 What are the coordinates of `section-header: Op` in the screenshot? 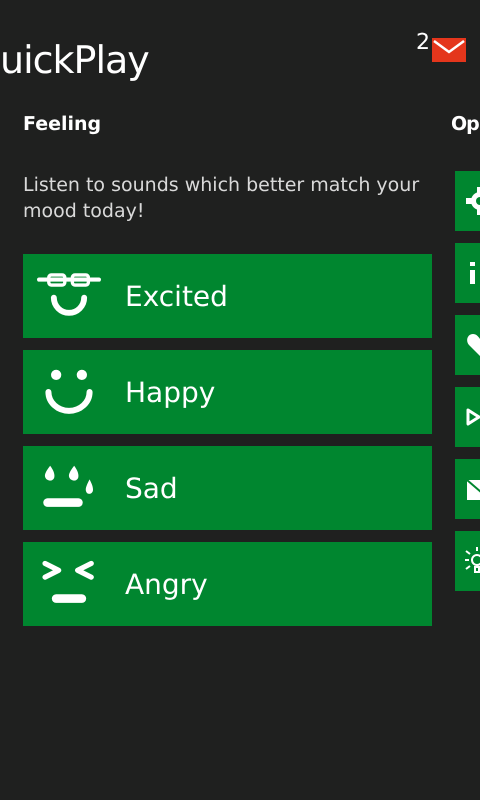 It's located at (465, 124).